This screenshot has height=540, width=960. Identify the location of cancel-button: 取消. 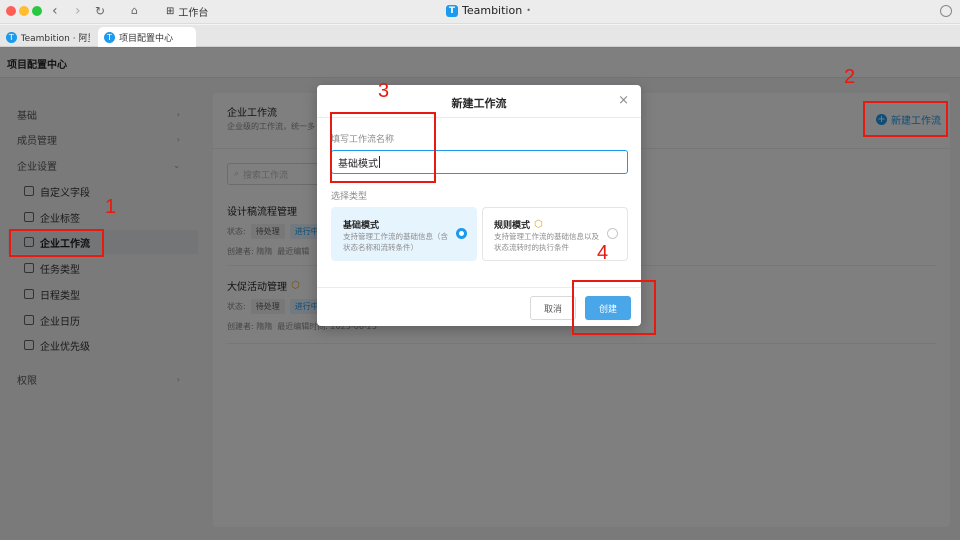
(553, 308).